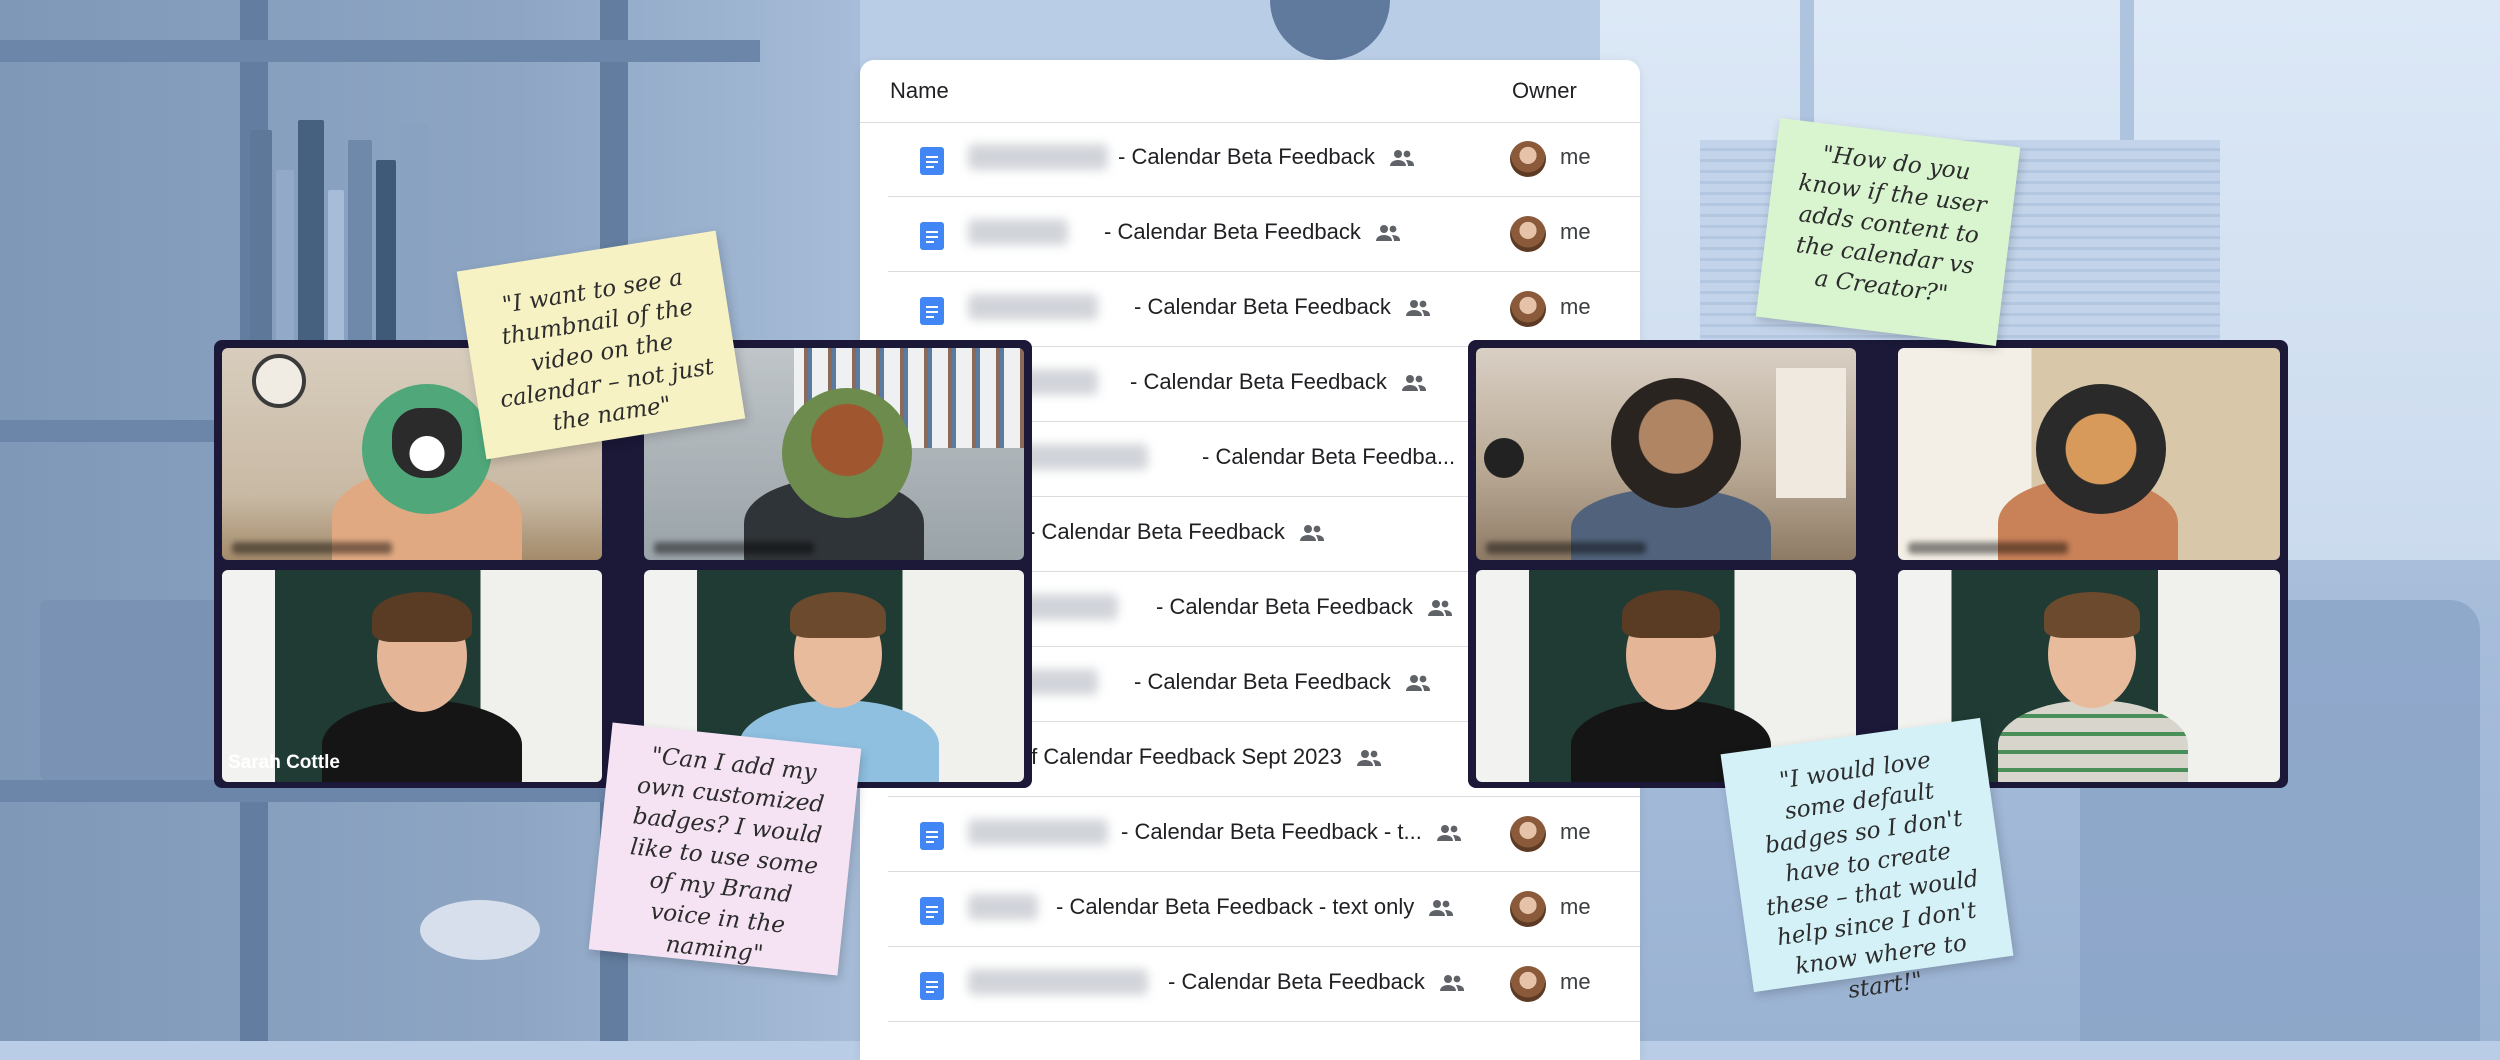 The height and width of the screenshot is (1060, 2500). Describe the element at coordinates (1544, 91) in the screenshot. I see `owner-column-header: Owner` at that location.